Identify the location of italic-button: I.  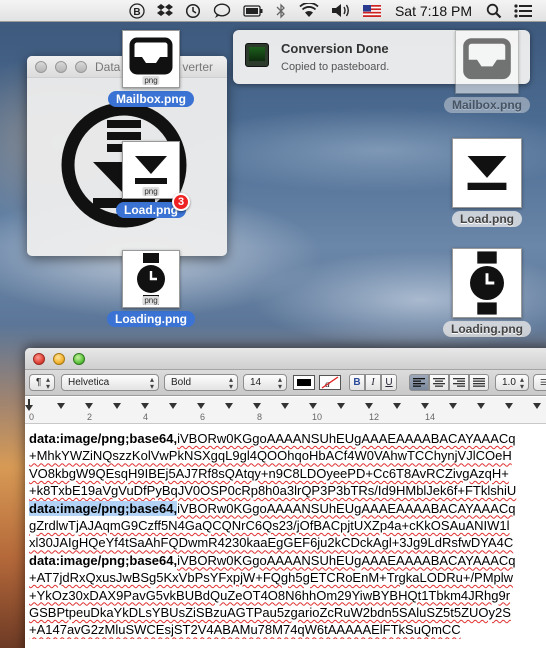
(373, 382).